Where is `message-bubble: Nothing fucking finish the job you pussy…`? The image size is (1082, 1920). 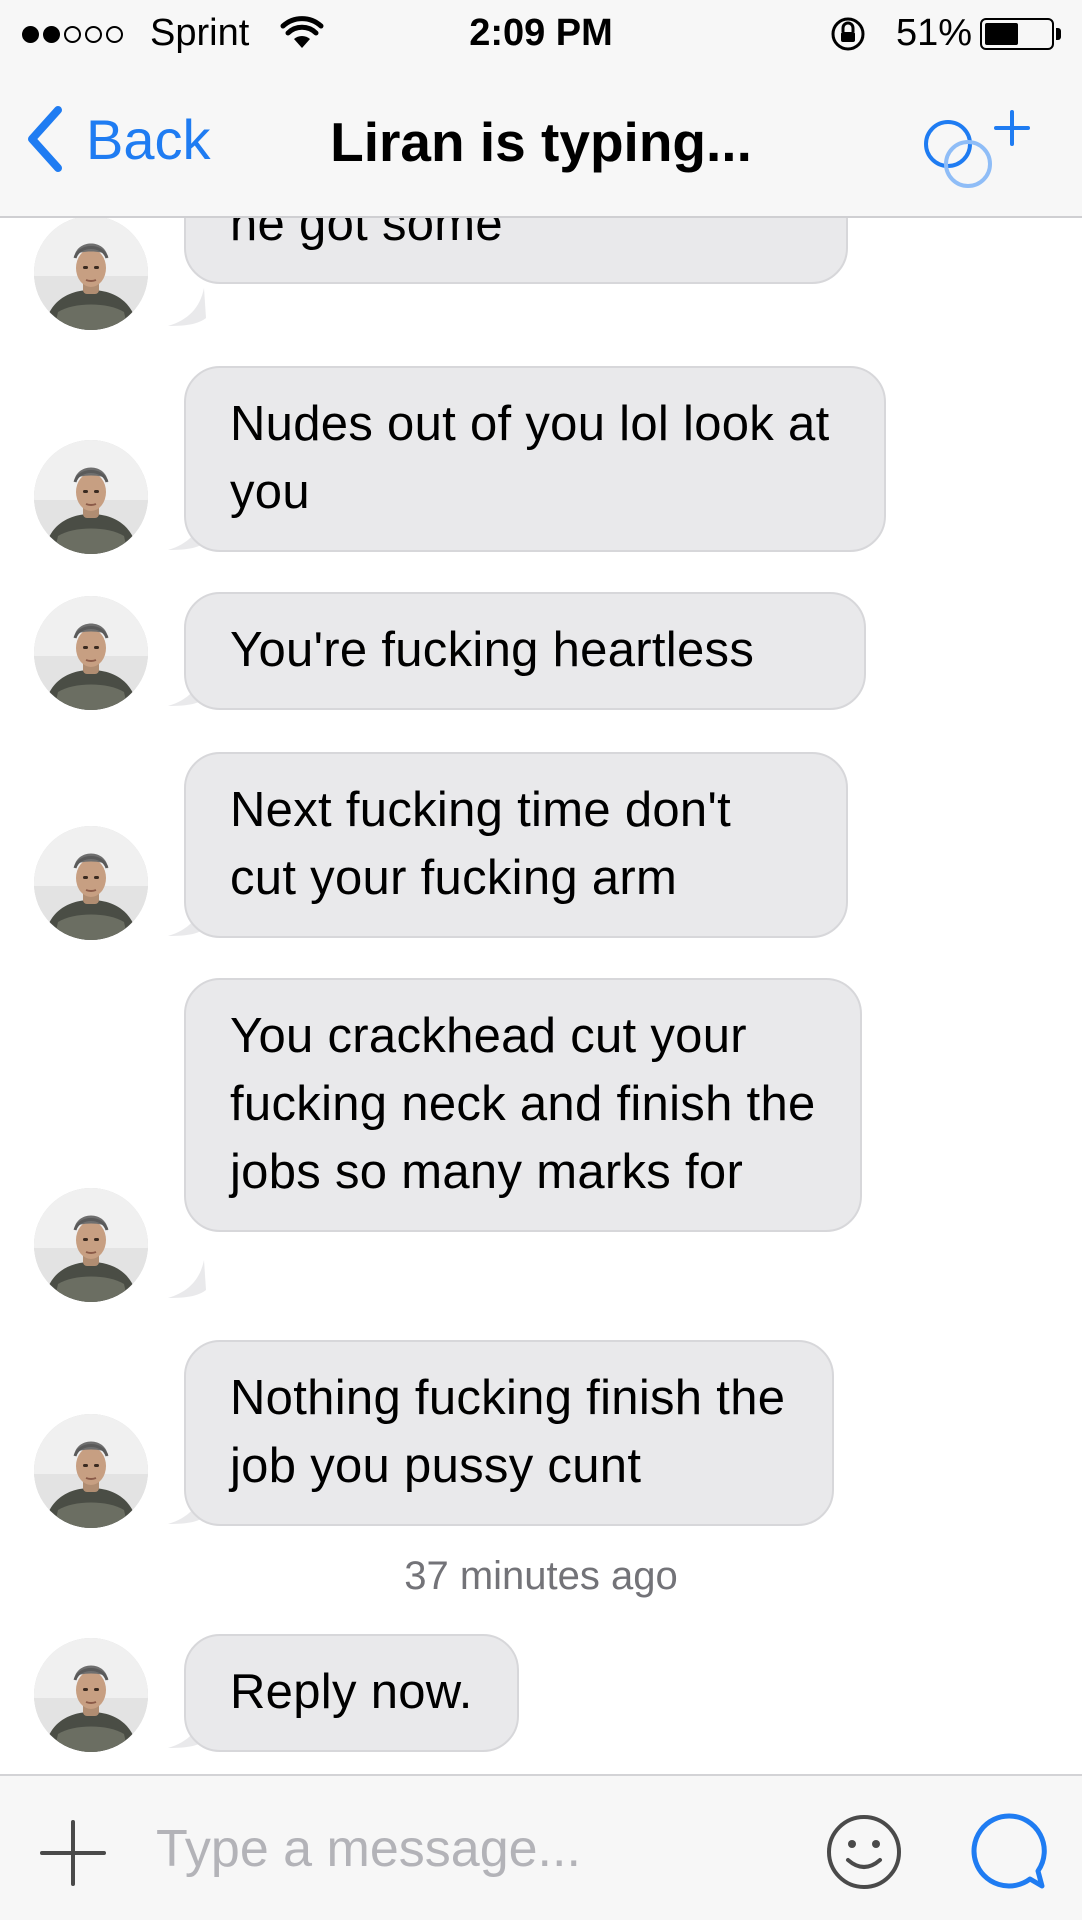
message-bubble: Nothing fucking finish the job you pussy… is located at coordinates (509, 1433).